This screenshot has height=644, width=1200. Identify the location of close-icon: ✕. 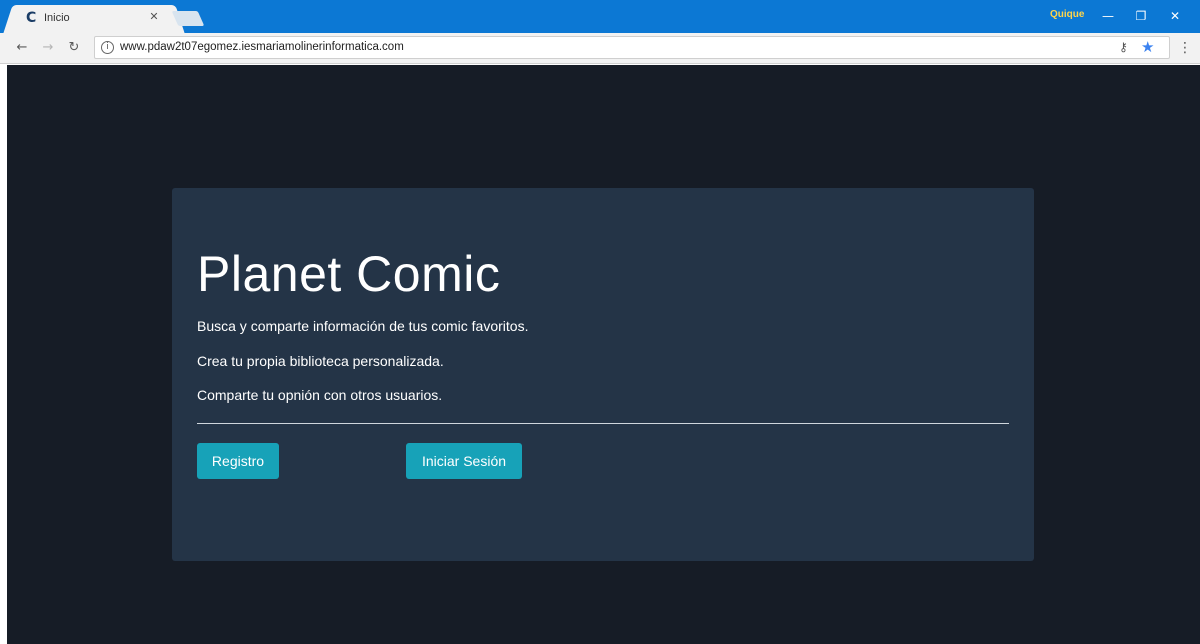
(1175, 16).